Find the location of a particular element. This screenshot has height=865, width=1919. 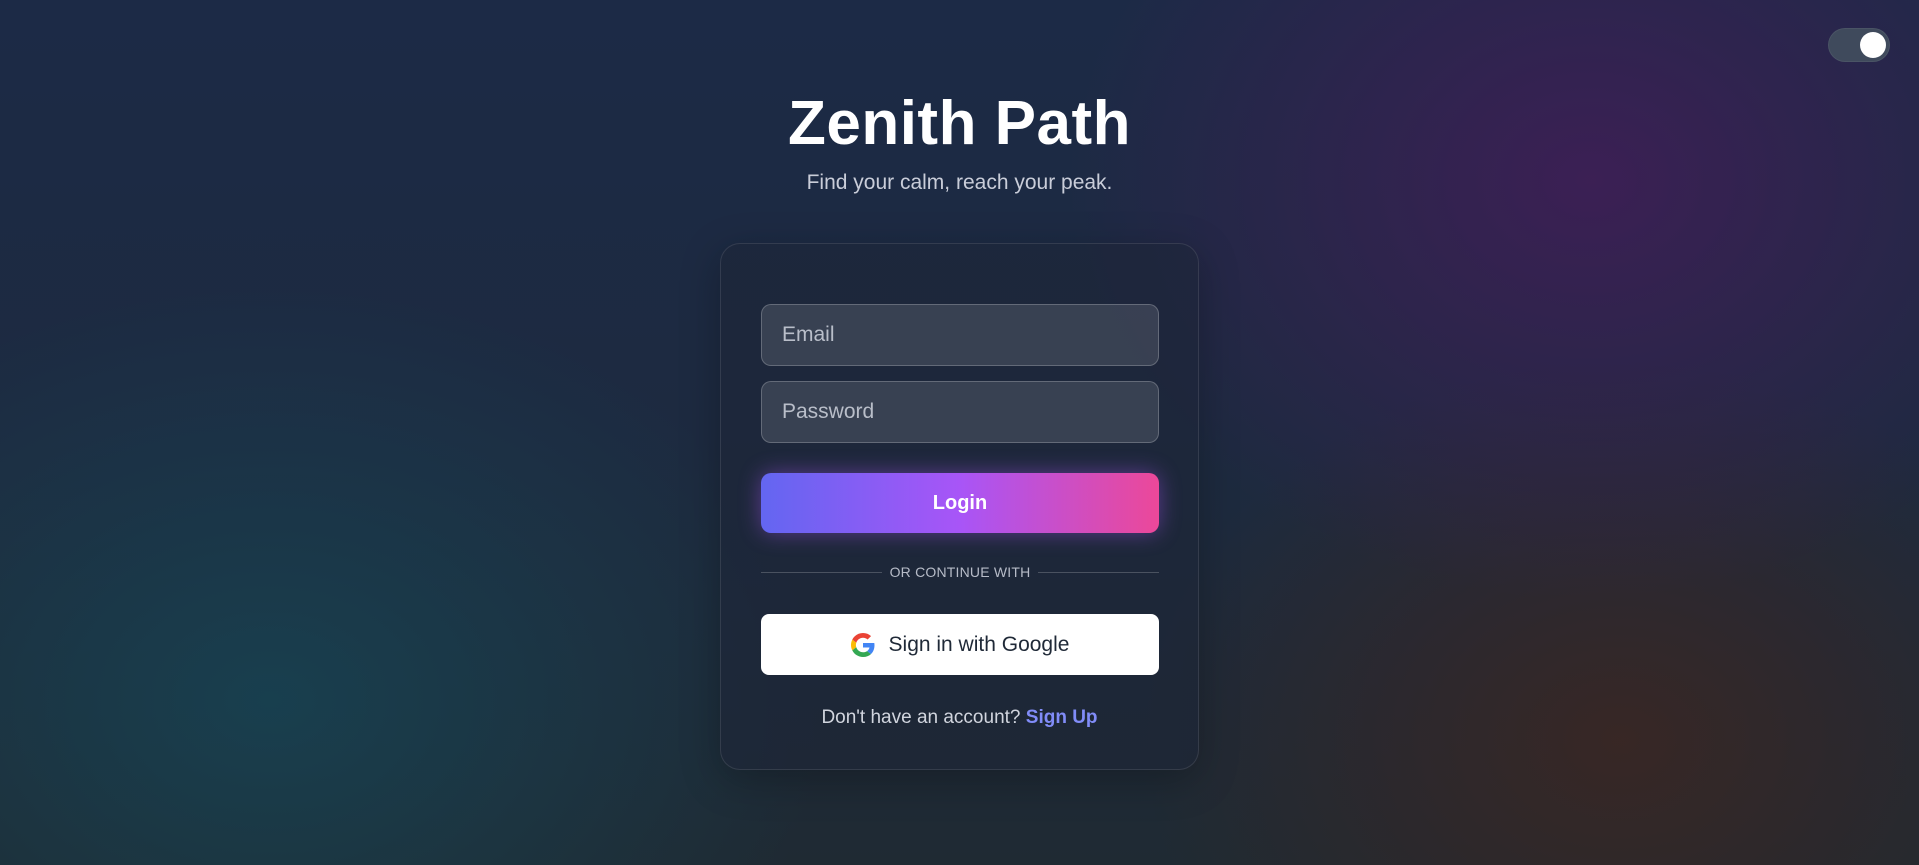

or-divider: OR CONTINUE WITH is located at coordinates (960, 572).